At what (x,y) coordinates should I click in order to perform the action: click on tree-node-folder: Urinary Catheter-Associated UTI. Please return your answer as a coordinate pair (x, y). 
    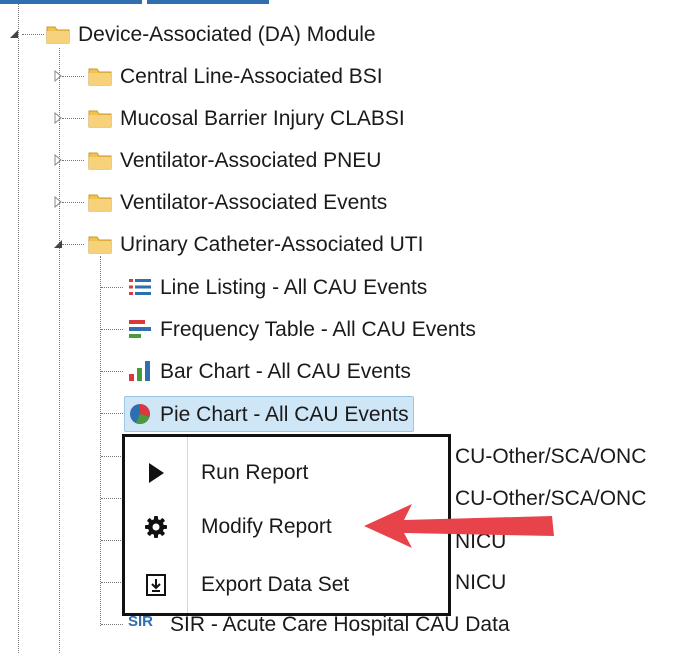
    Looking at the image, I should click on (255, 244).